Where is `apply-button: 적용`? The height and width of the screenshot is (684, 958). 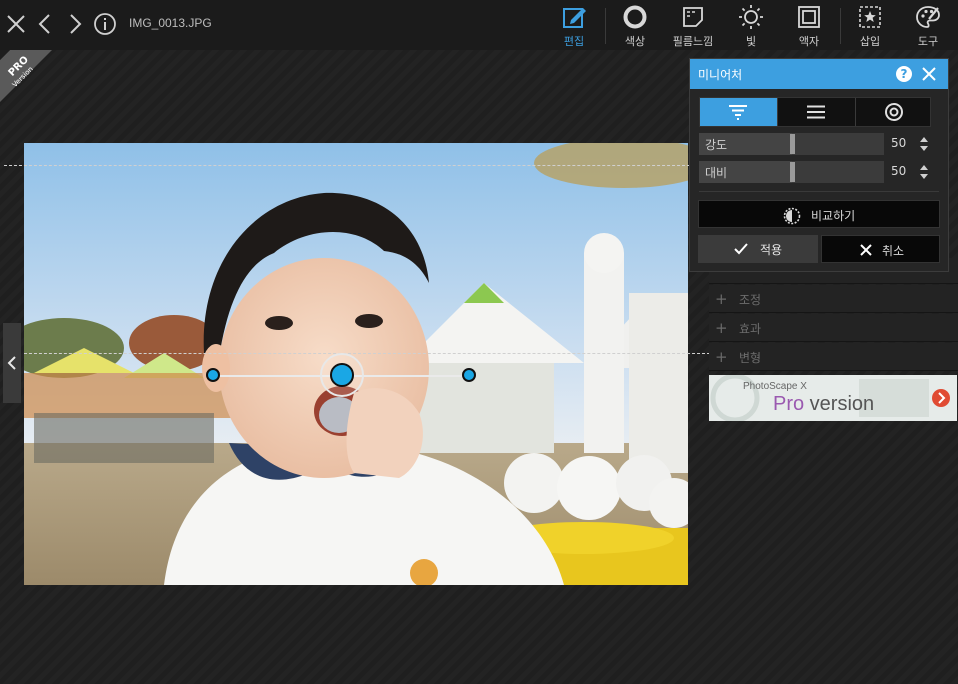
apply-button: 적용 is located at coordinates (758, 249).